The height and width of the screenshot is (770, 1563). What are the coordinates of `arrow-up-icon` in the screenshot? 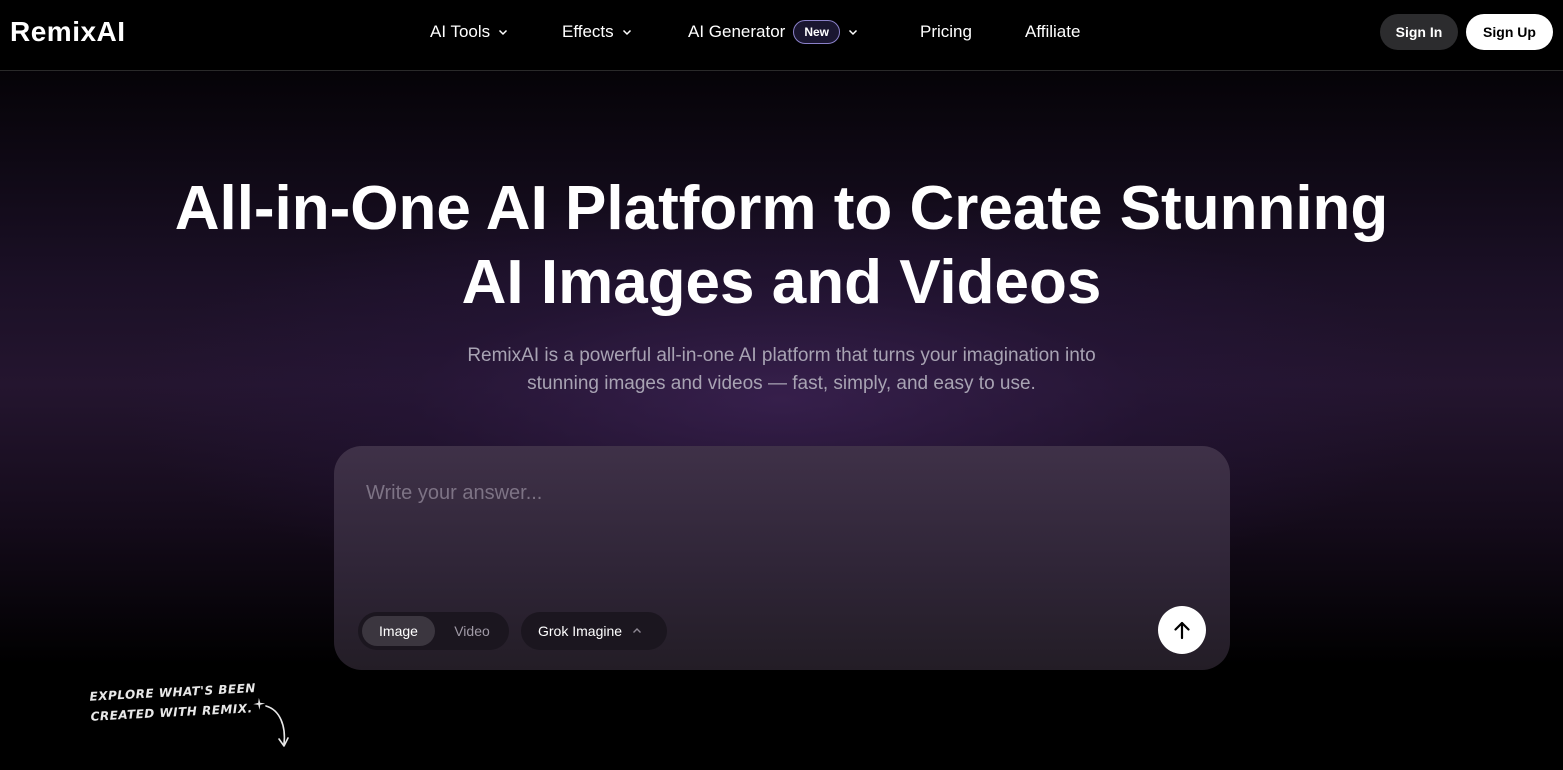 It's located at (1182, 630).